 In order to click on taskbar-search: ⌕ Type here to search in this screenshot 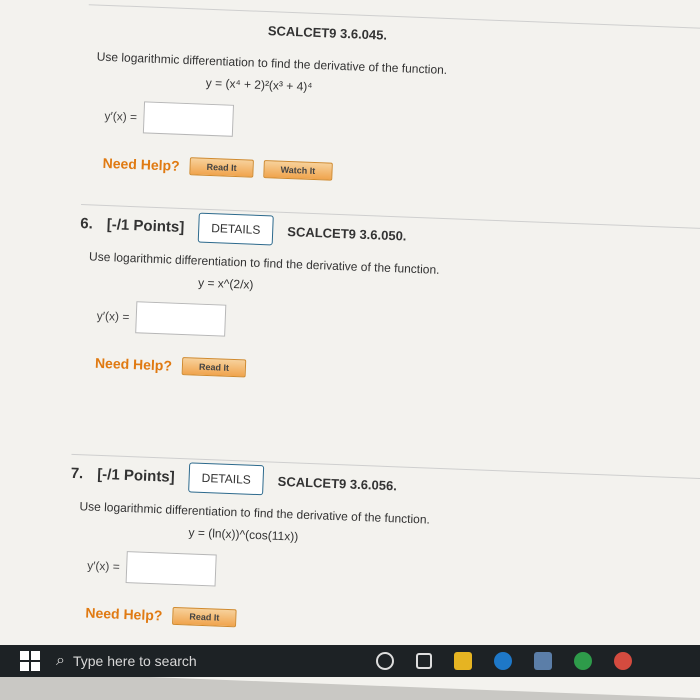, I will do `click(201, 661)`.